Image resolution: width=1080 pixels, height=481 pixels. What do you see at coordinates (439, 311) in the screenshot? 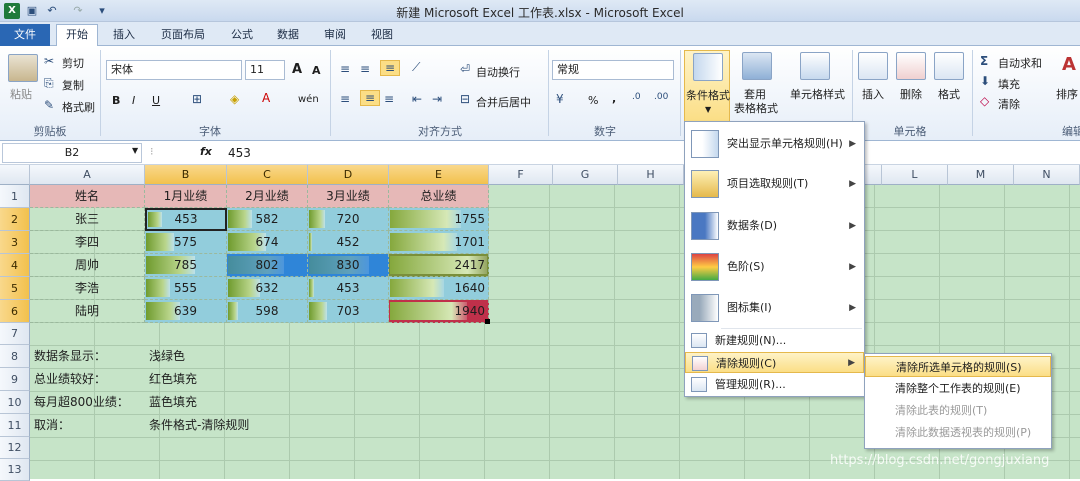
I see `table-cell-total: 1940` at bounding box center [439, 311].